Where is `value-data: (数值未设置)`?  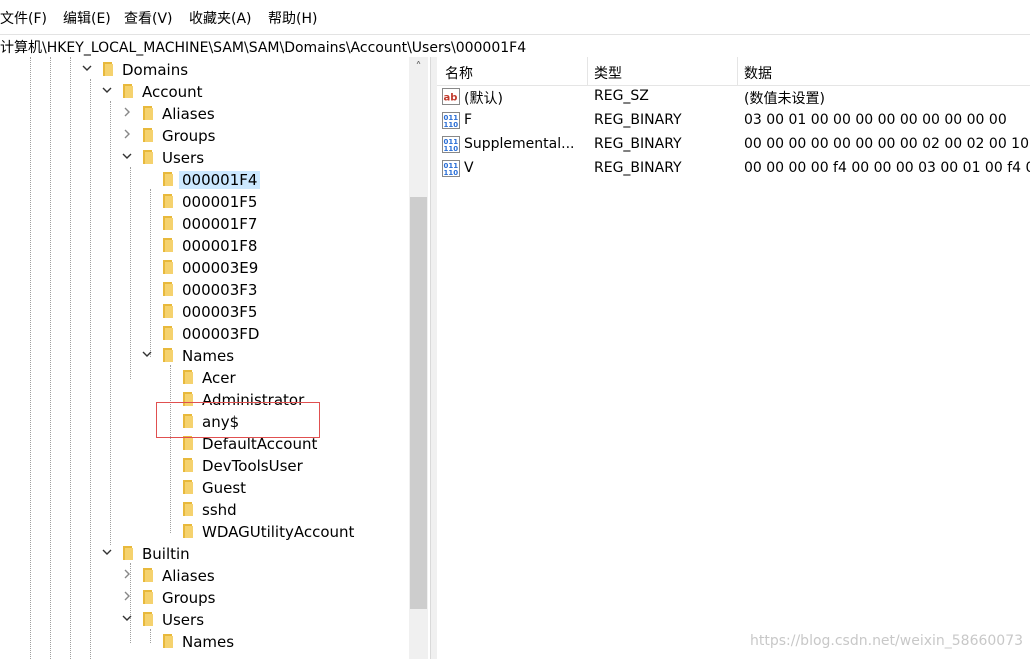 value-data: (数值未设置) is located at coordinates (784, 99).